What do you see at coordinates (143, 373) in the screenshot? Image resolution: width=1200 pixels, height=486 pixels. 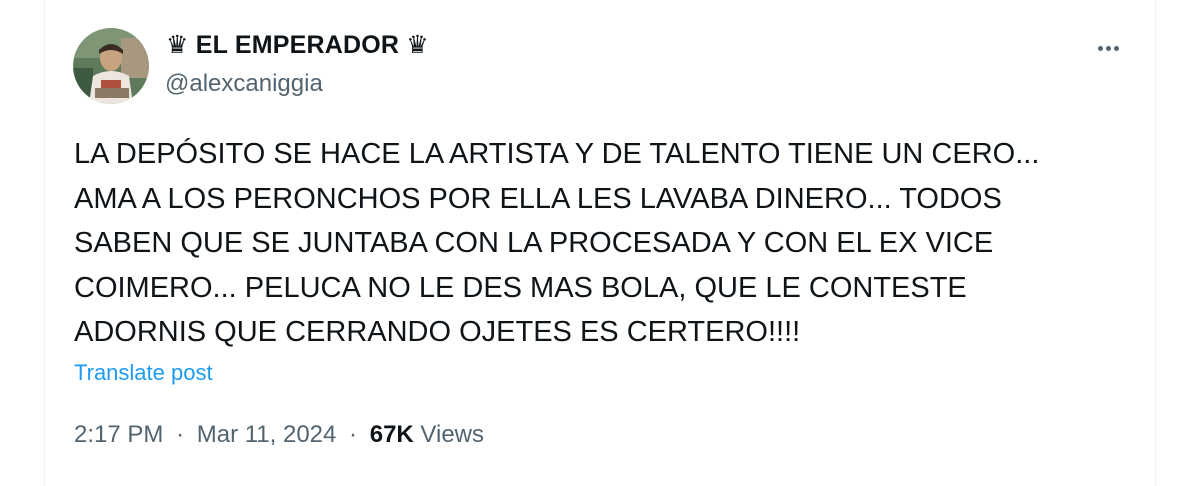 I see `translate-post-link: Translate post` at bounding box center [143, 373].